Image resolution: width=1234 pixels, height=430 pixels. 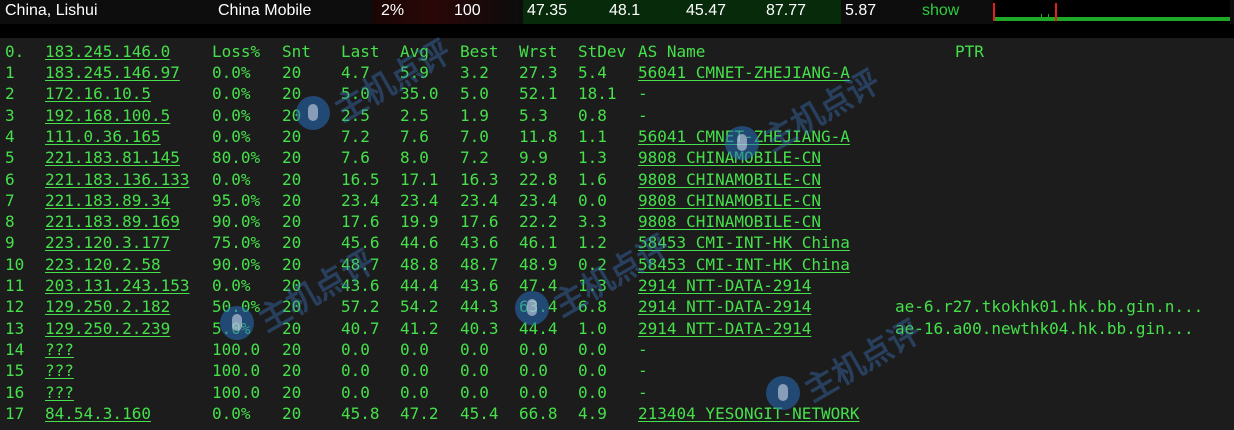 I want to click on hop-host-link: 221.183.89.34, so click(x=107, y=200).